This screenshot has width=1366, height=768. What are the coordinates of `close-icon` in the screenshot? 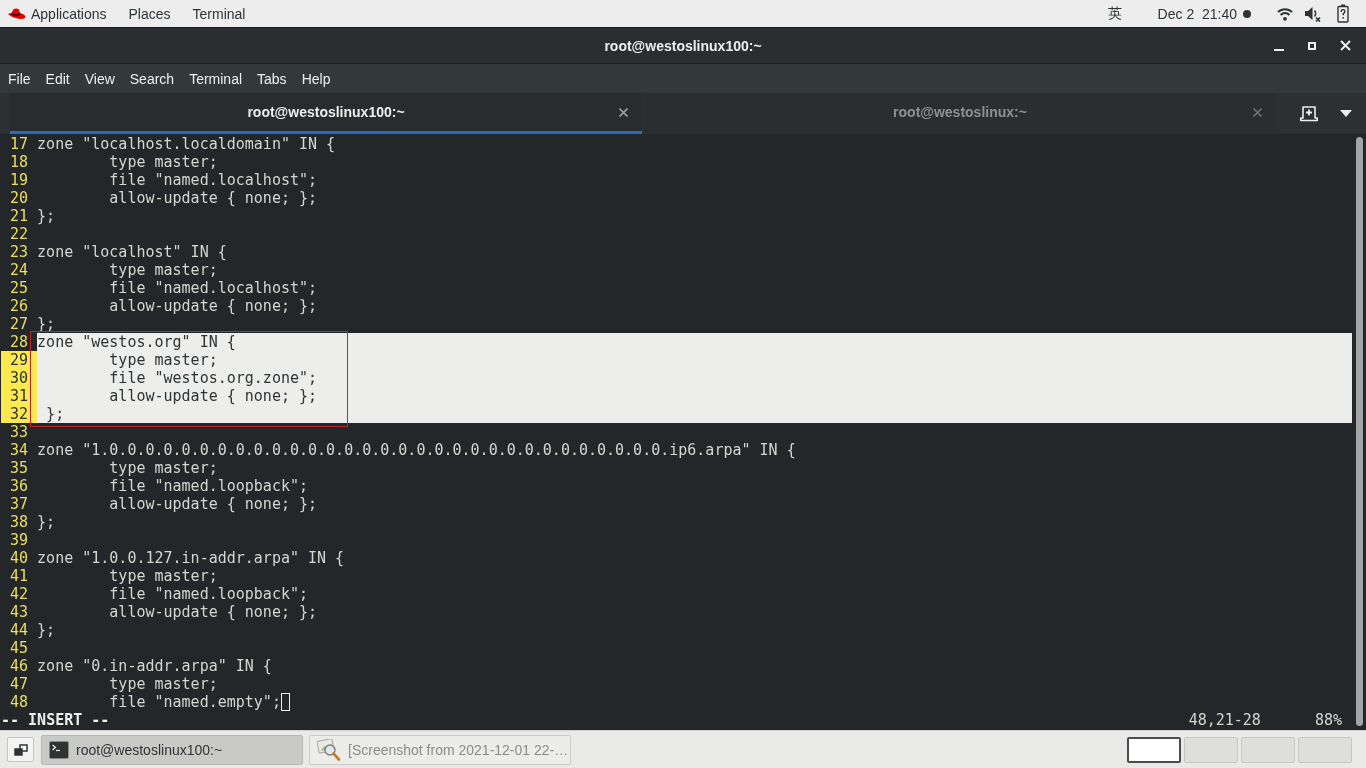 It's located at (623, 112).